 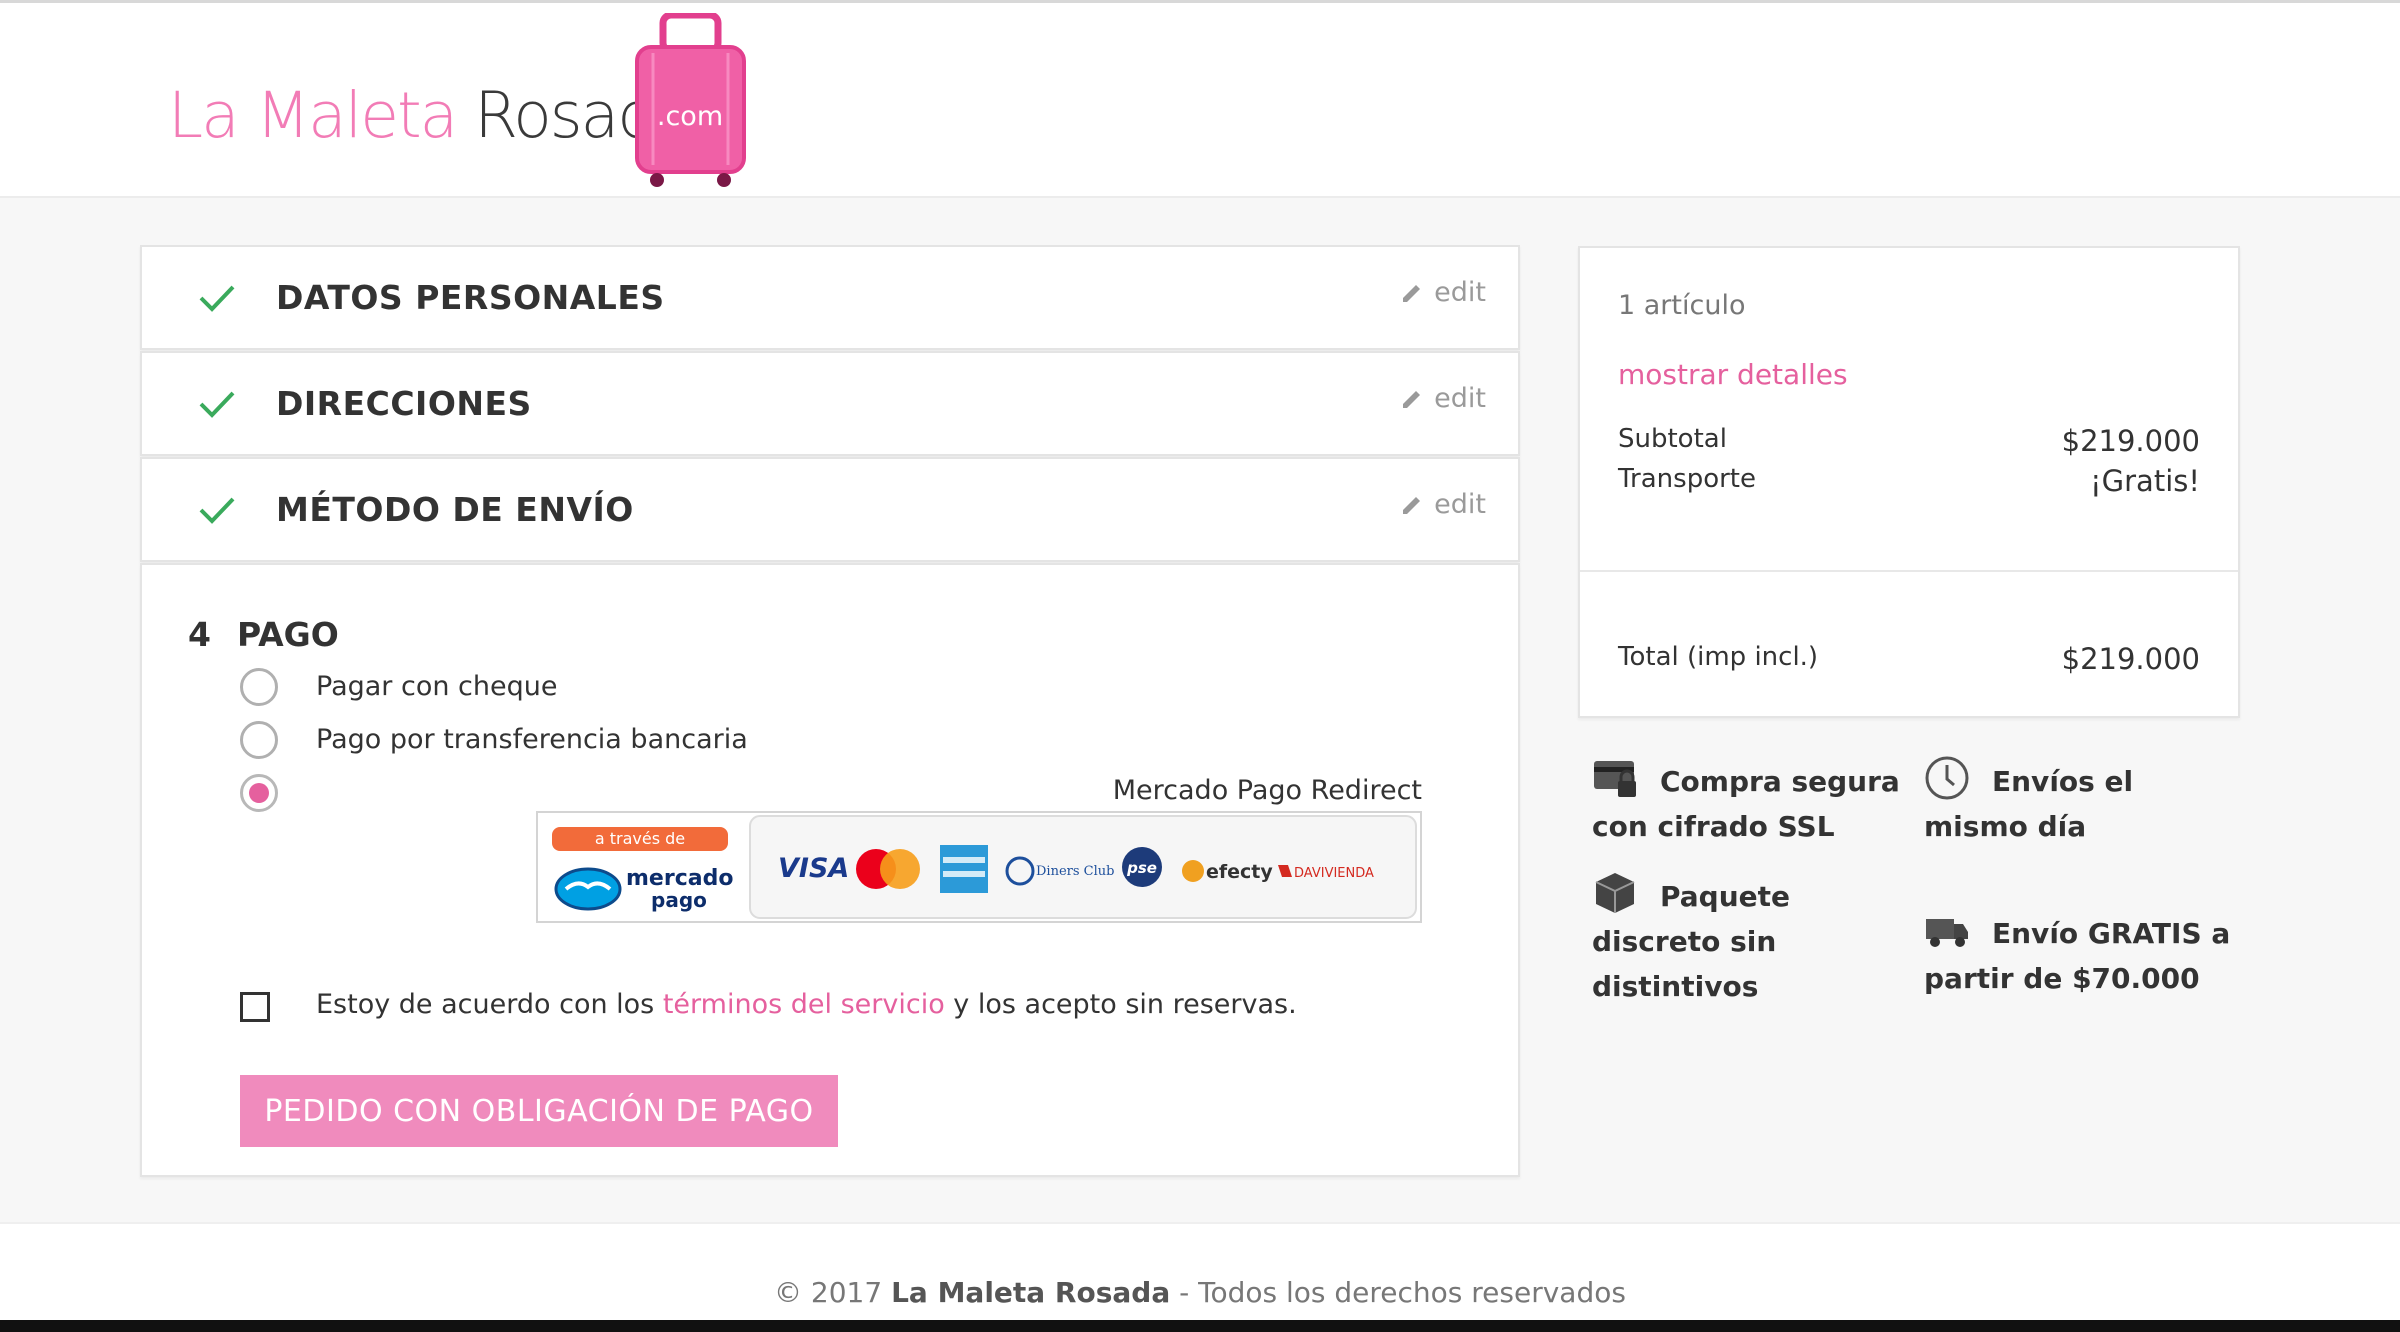 I want to click on place-order-button: PEDIDO CON OBLIGACIÓN DE PAGO, so click(x=539, y=1111).